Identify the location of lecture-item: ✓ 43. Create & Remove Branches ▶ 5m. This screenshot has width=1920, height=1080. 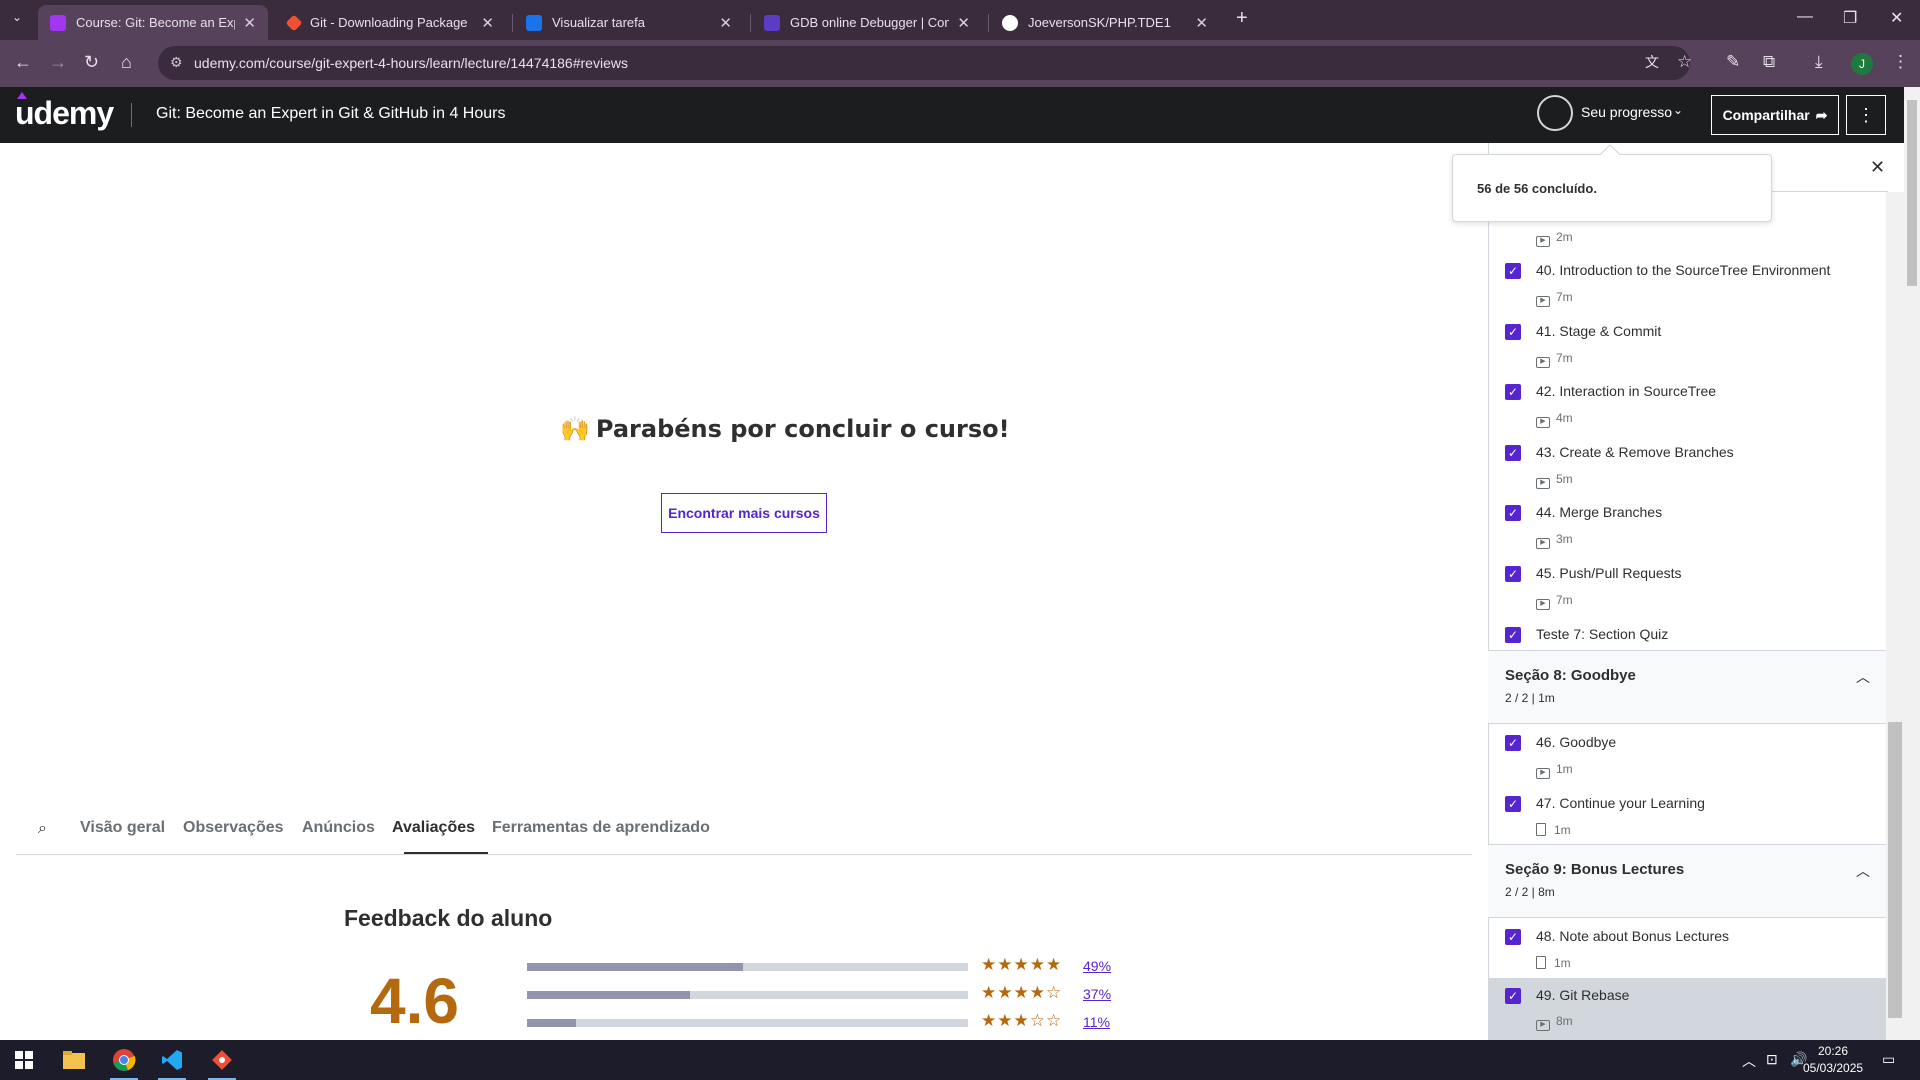
(1688, 472).